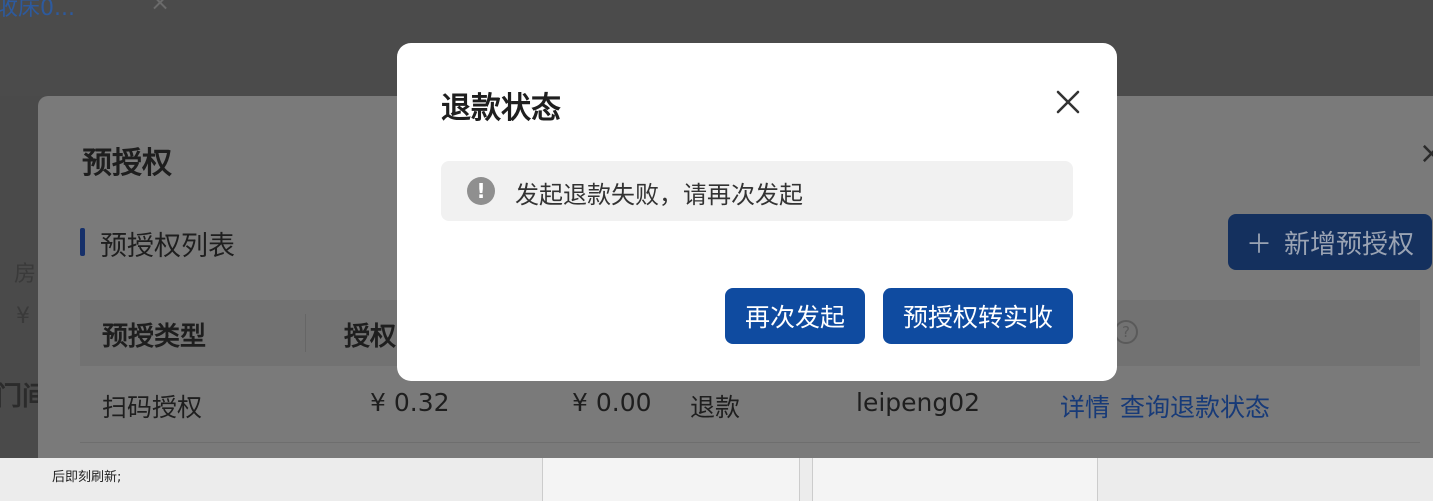 The image size is (1433, 501). What do you see at coordinates (152, 407) in the screenshot?
I see `cell-type: 扫码授权` at bounding box center [152, 407].